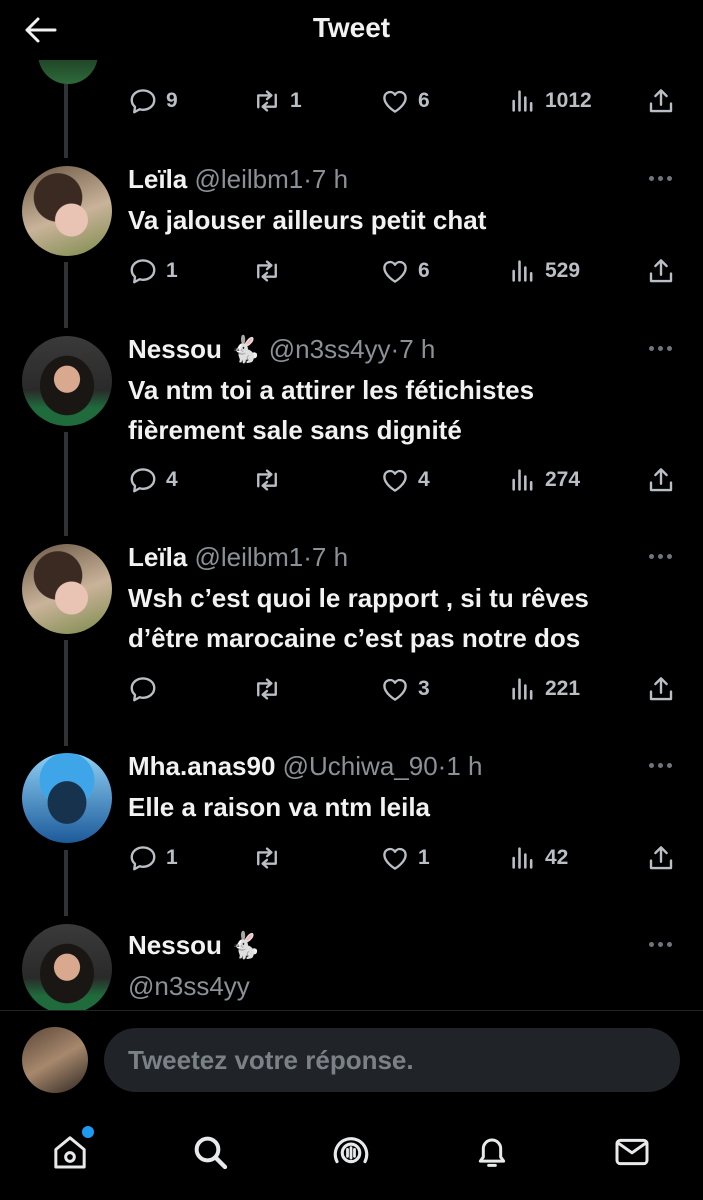  I want to click on views-button: 274, so click(544, 480).